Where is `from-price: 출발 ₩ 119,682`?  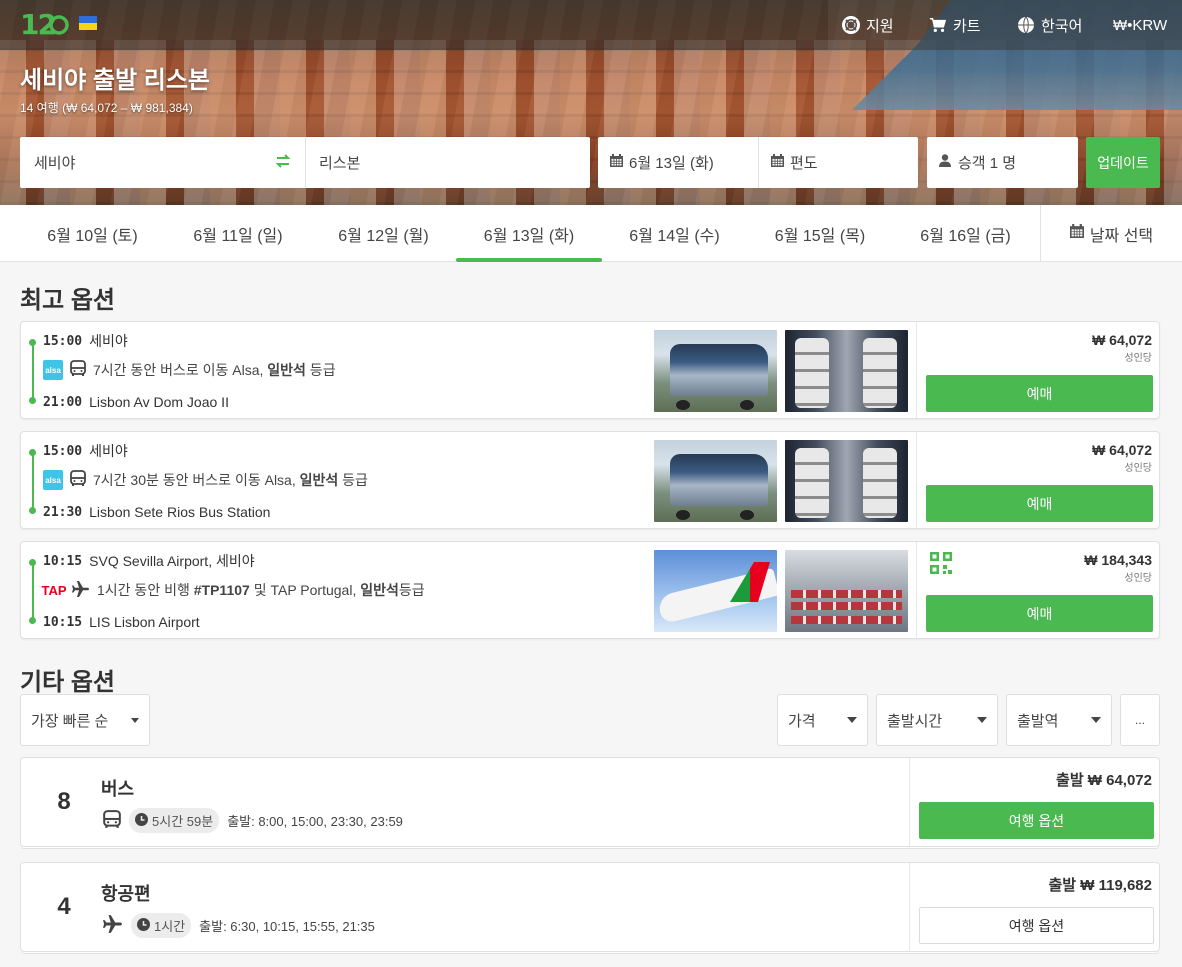
from-price: 출발 ₩ 119,682 is located at coordinates (1100, 885).